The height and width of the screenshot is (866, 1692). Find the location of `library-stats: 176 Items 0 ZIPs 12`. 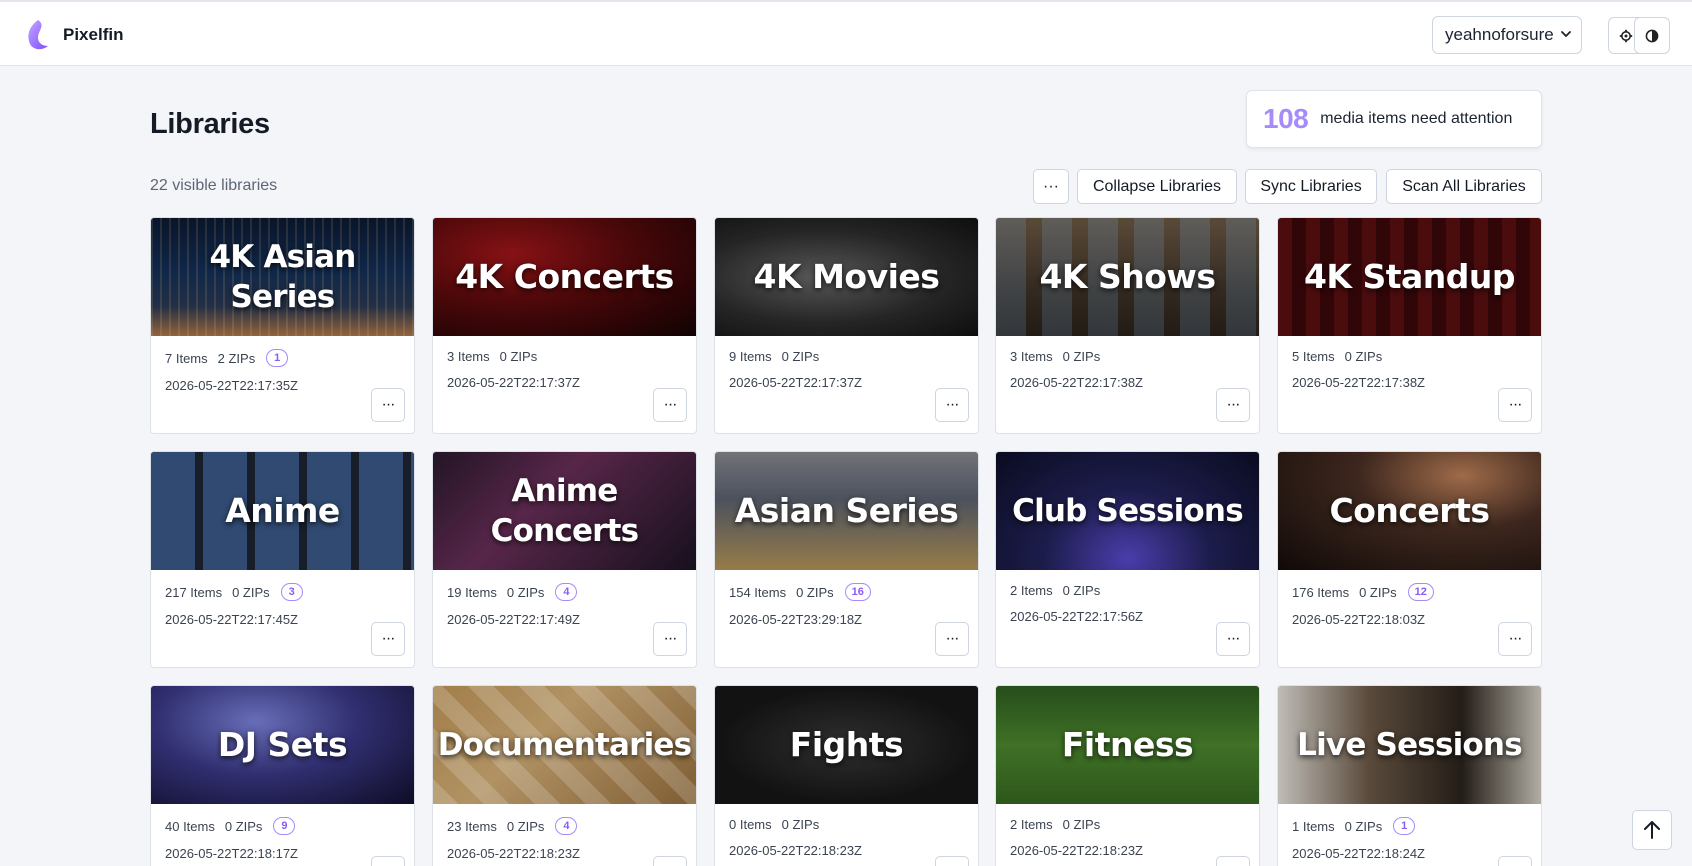

library-stats: 176 Items 0 ZIPs 12 is located at coordinates (1363, 592).